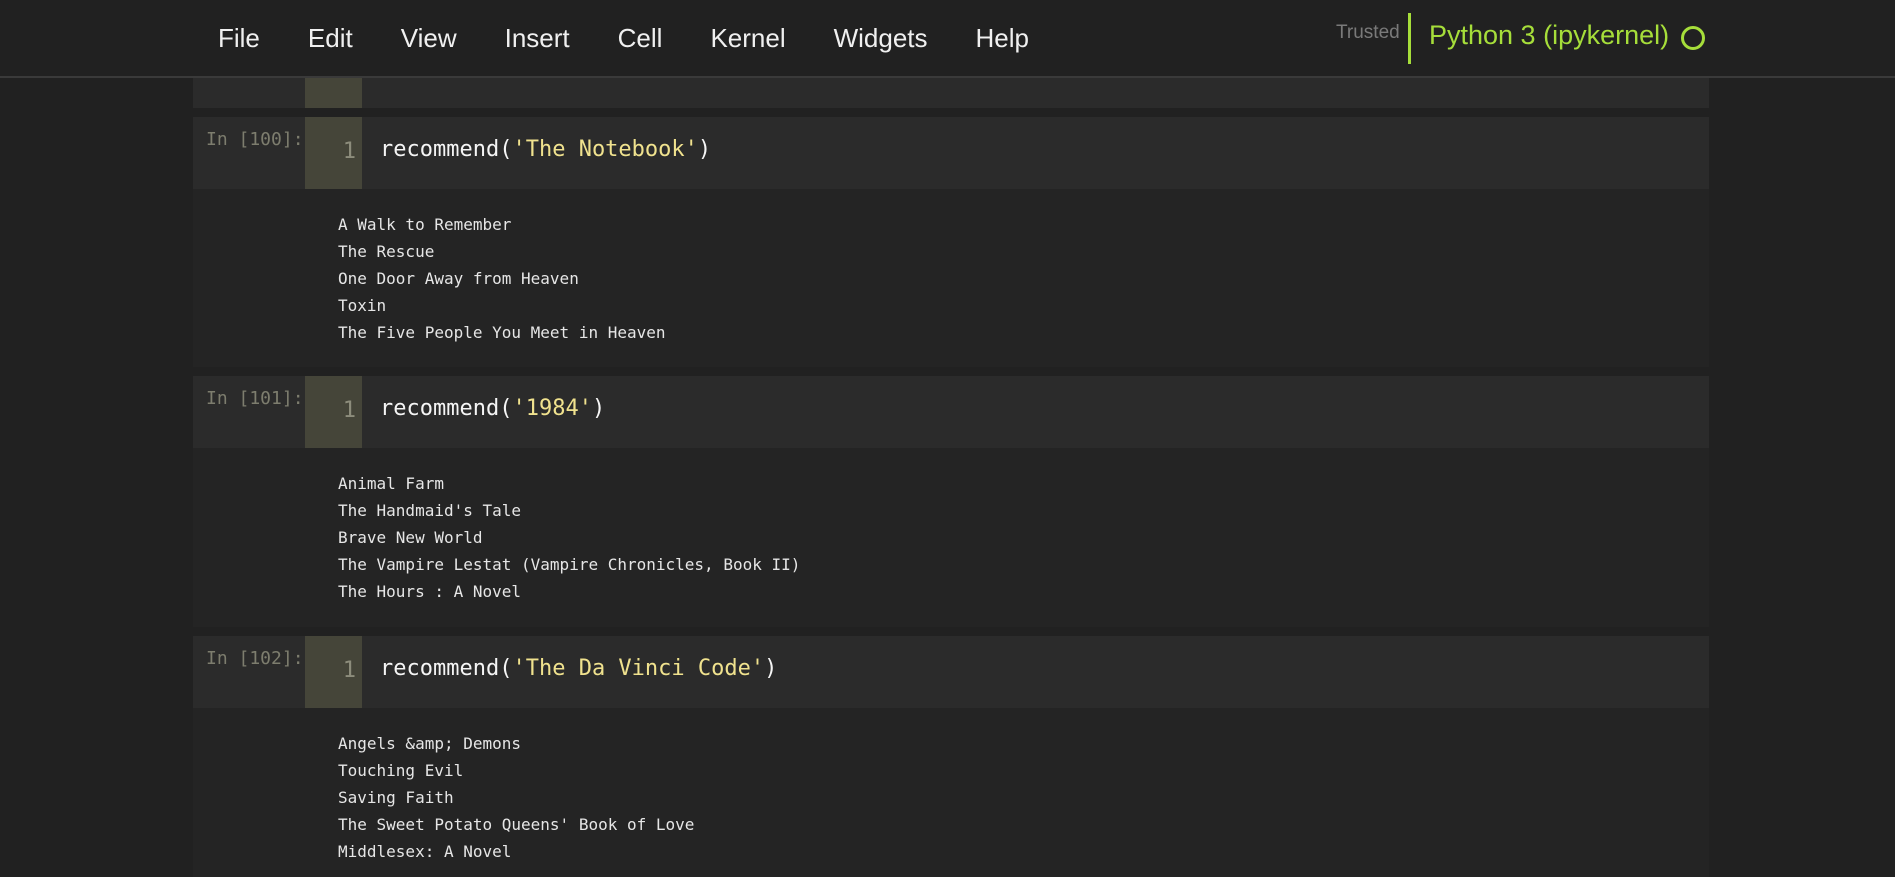 Image resolution: width=1895 pixels, height=877 pixels. Describe the element at coordinates (1002, 38) in the screenshot. I see `menu-help: Help` at that location.